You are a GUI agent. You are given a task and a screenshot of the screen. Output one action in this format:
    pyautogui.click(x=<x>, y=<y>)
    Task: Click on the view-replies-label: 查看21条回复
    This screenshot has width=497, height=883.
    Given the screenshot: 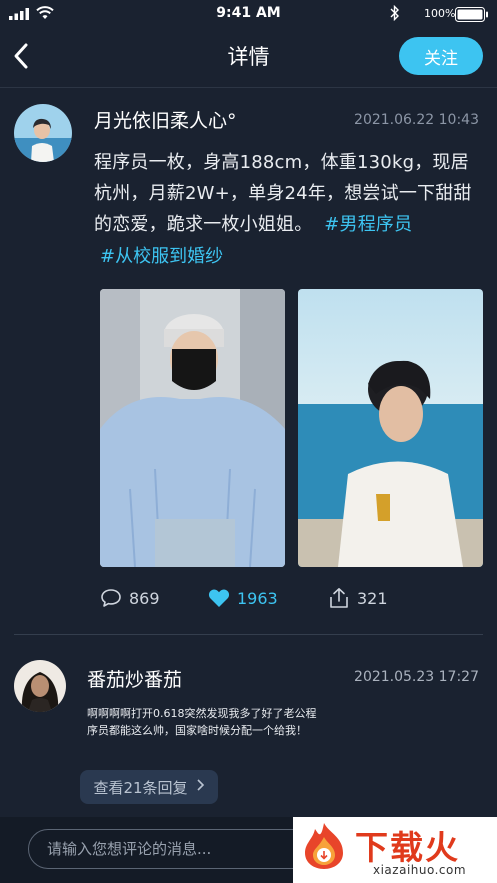 What is the action you would take?
    pyautogui.click(x=140, y=787)
    